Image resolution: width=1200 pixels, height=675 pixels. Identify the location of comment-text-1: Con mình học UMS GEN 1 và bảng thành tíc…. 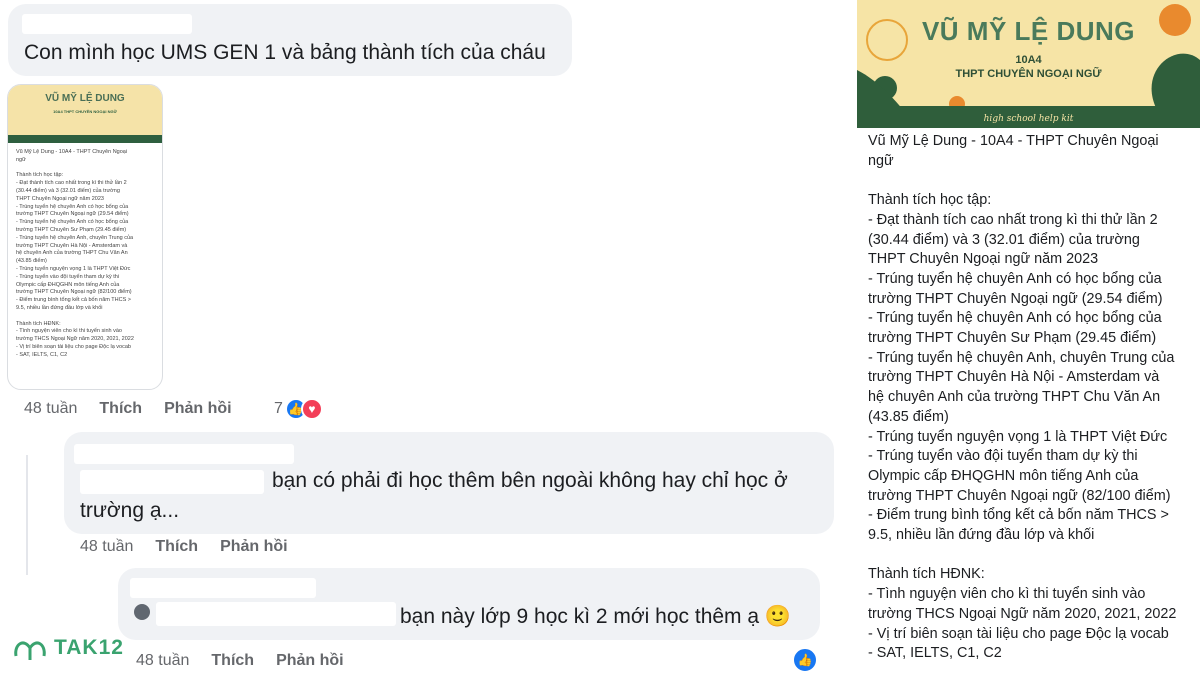
(285, 52).